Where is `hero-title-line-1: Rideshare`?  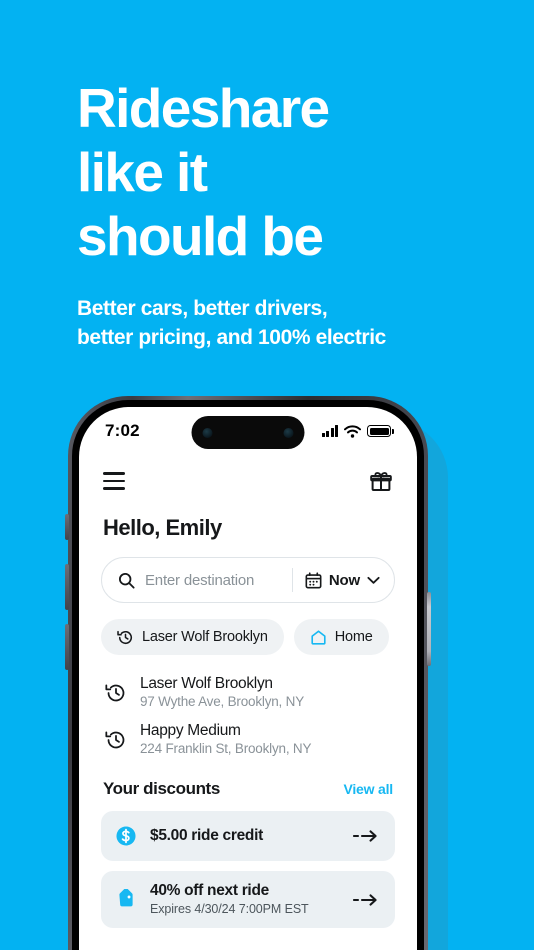
hero-title-line-1: Rideshare is located at coordinates (203, 108).